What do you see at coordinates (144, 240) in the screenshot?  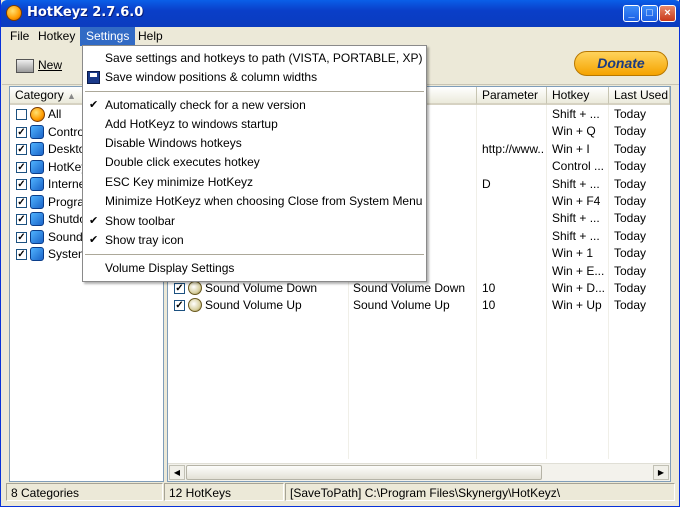 I see `menu-item-label: Show tray icon` at bounding box center [144, 240].